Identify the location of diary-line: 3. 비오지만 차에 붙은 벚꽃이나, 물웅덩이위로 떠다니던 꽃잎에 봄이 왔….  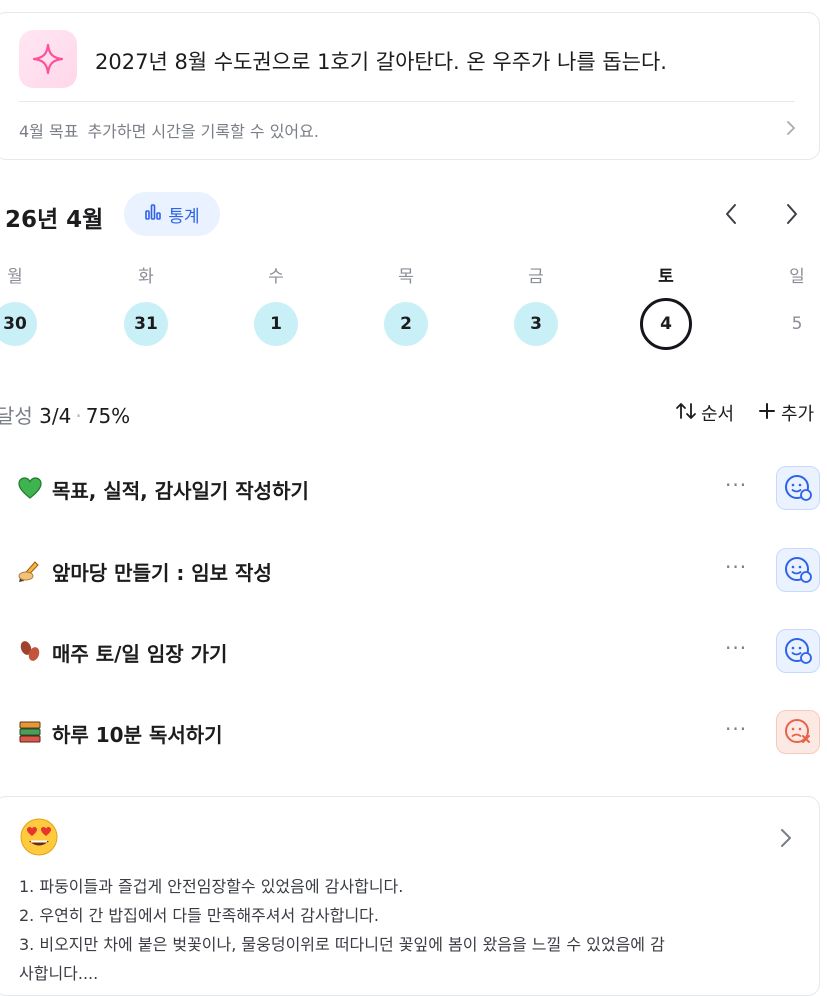
(342, 944).